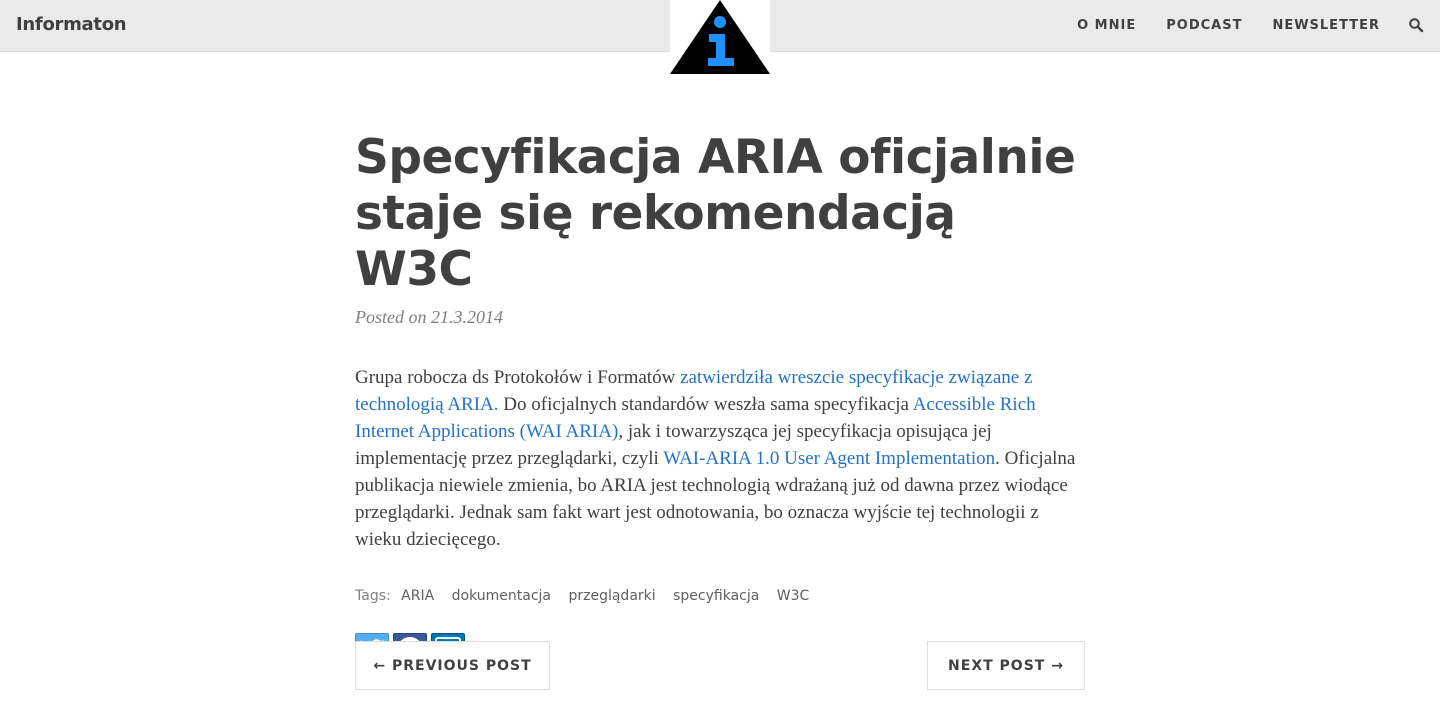 The image size is (1440, 720). I want to click on tag-specyfikacja: specyfikacja, so click(716, 596).